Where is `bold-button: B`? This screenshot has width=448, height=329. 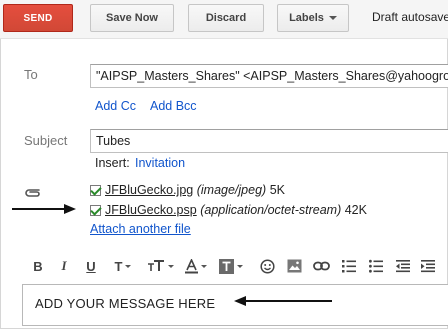
bold-button: B is located at coordinates (38, 266).